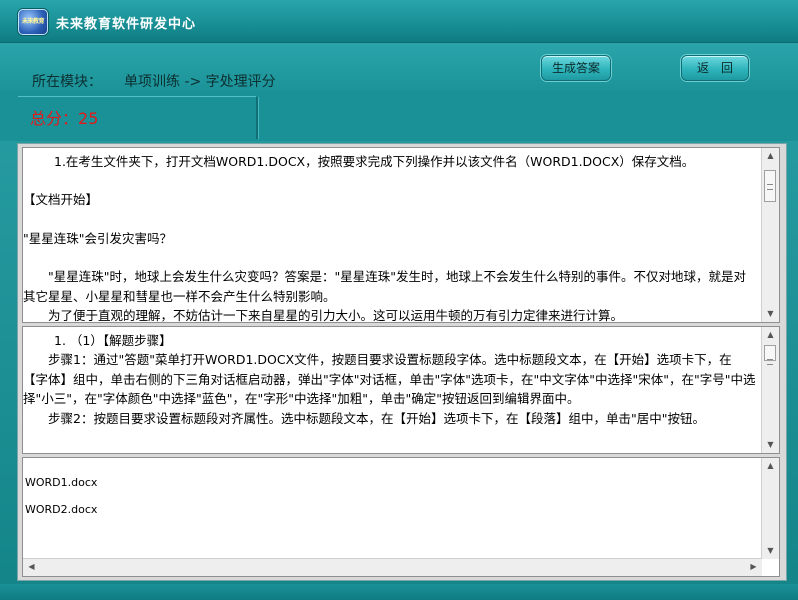 The image size is (798, 600). Describe the element at coordinates (399, 67) in the screenshot. I see `header-panel: 所在模块： 单项训练 -> 字处理评分 生成答案 返 回` at that location.